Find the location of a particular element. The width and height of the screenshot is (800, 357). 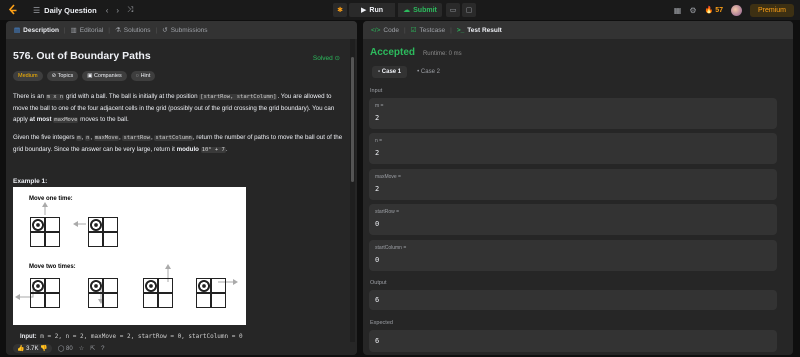

like-button: 👍 3.7K 👎 is located at coordinates (32, 348).